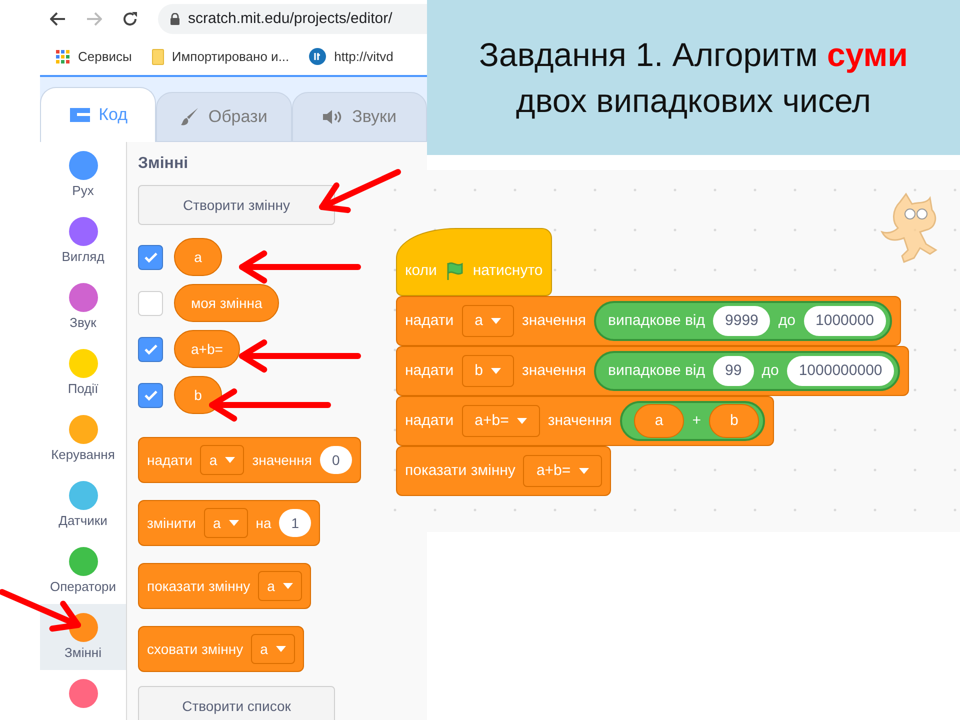 The image size is (960, 720). Describe the element at coordinates (83, 455) in the screenshot. I see `category-label: Керування` at that location.